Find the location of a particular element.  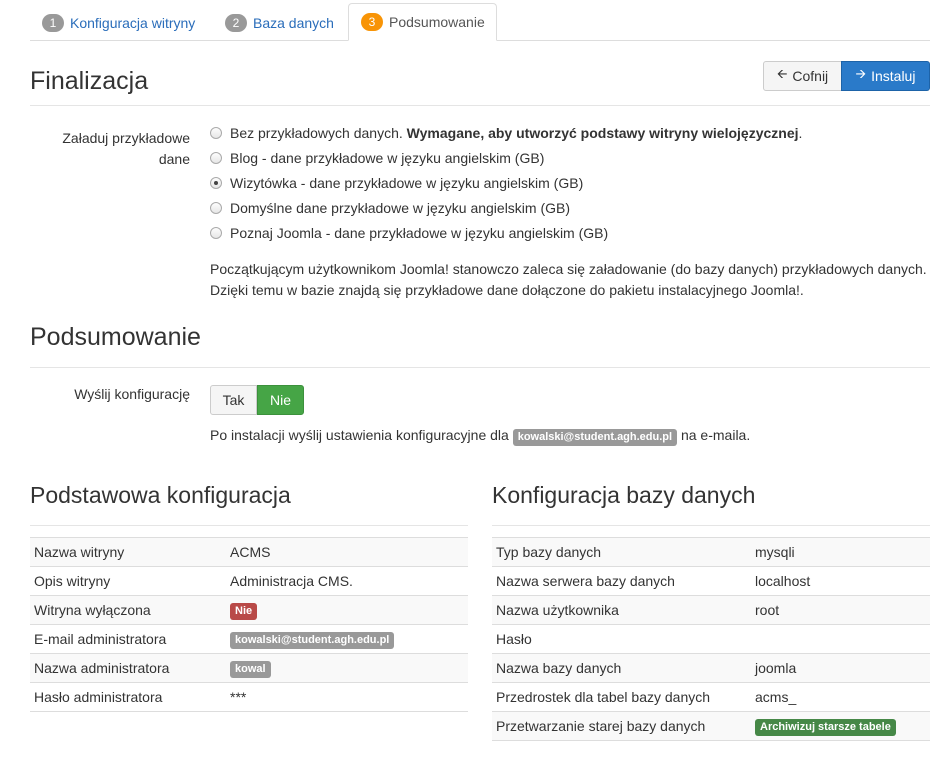

row-label: Hasło administratora is located at coordinates (128, 697).